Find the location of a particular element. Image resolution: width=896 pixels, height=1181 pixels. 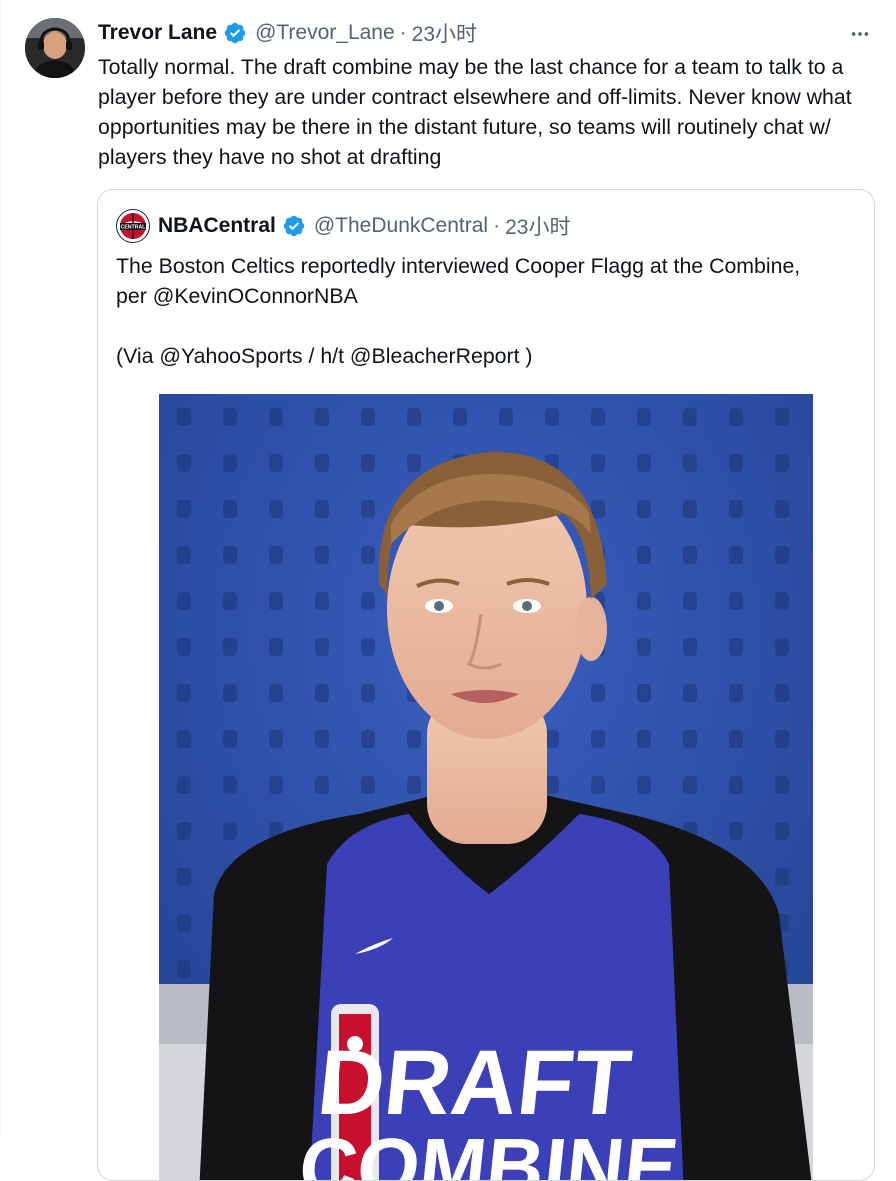

quoted-author-name: NBACentral is located at coordinates (217, 226).